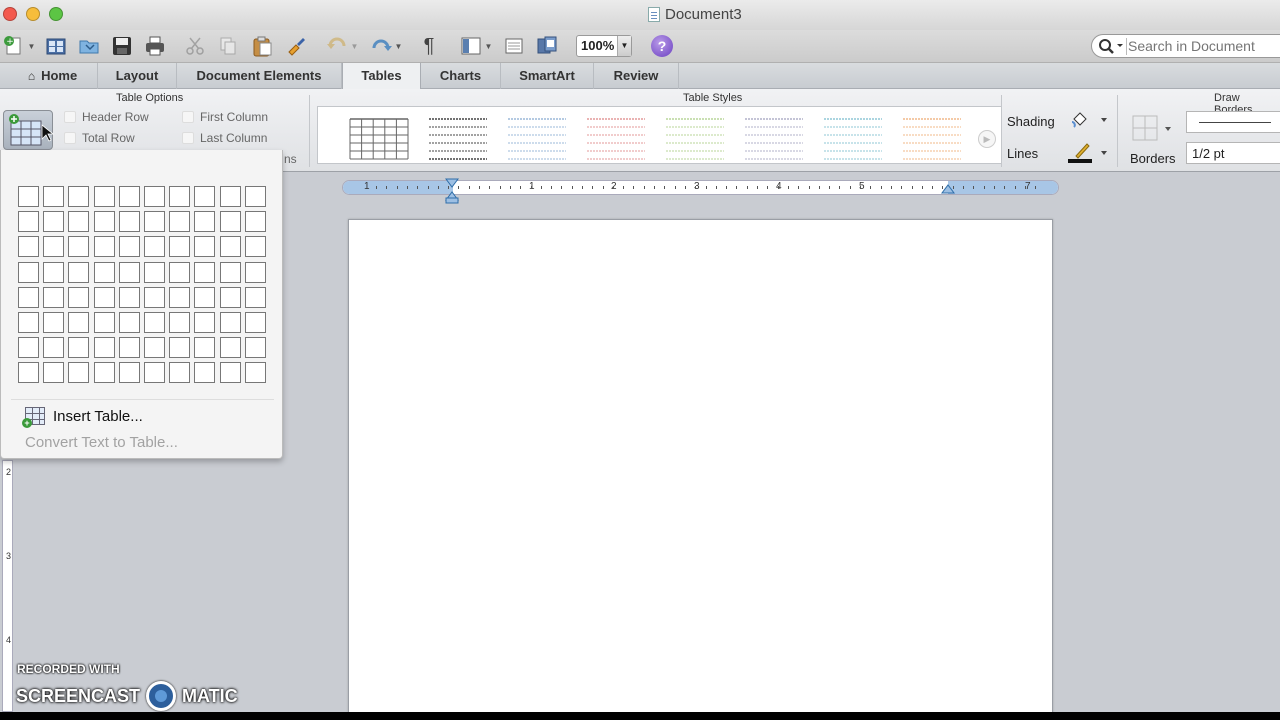  What do you see at coordinates (386, 46) in the screenshot?
I see `redo-button: ▼` at bounding box center [386, 46].